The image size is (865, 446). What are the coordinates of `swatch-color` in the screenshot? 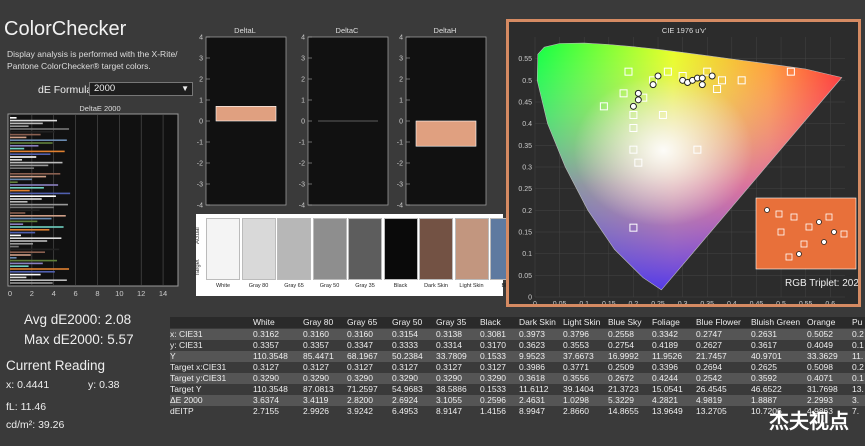 It's located at (223, 249).